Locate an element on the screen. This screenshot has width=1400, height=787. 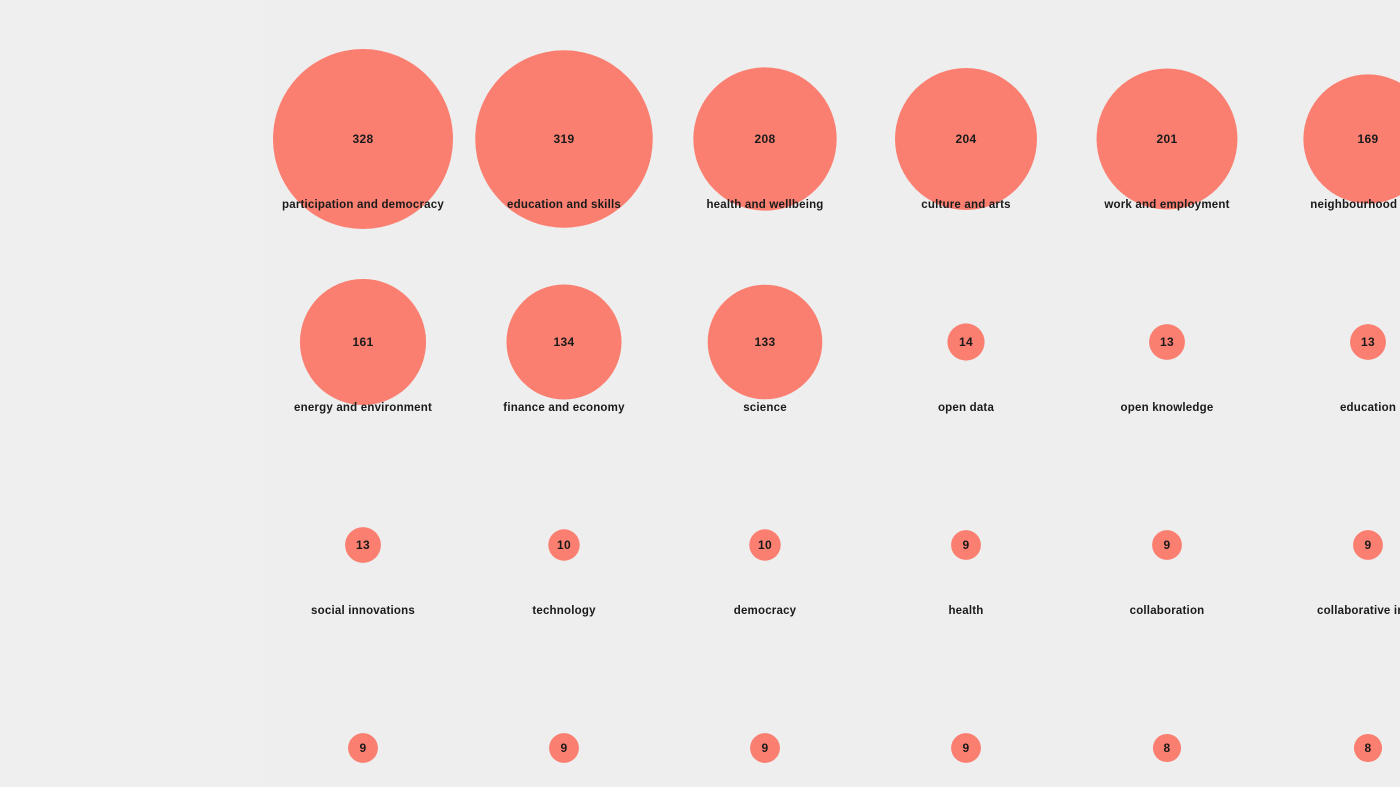
bubble-value-label: 208 is located at coordinates (765, 139).